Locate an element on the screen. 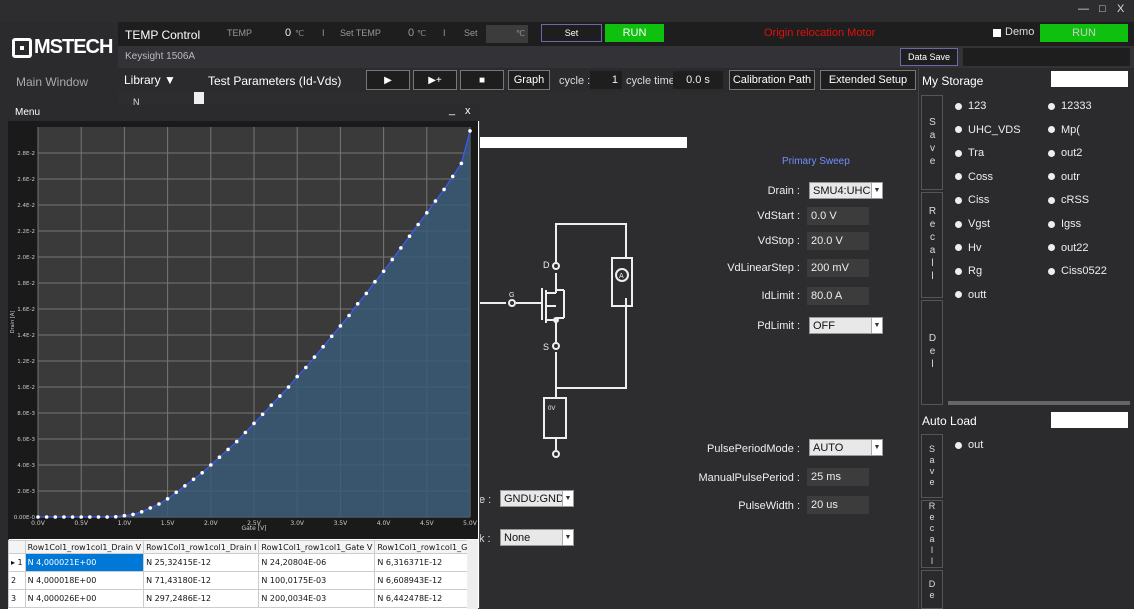  main-window-label: Main Window is located at coordinates (52, 82).